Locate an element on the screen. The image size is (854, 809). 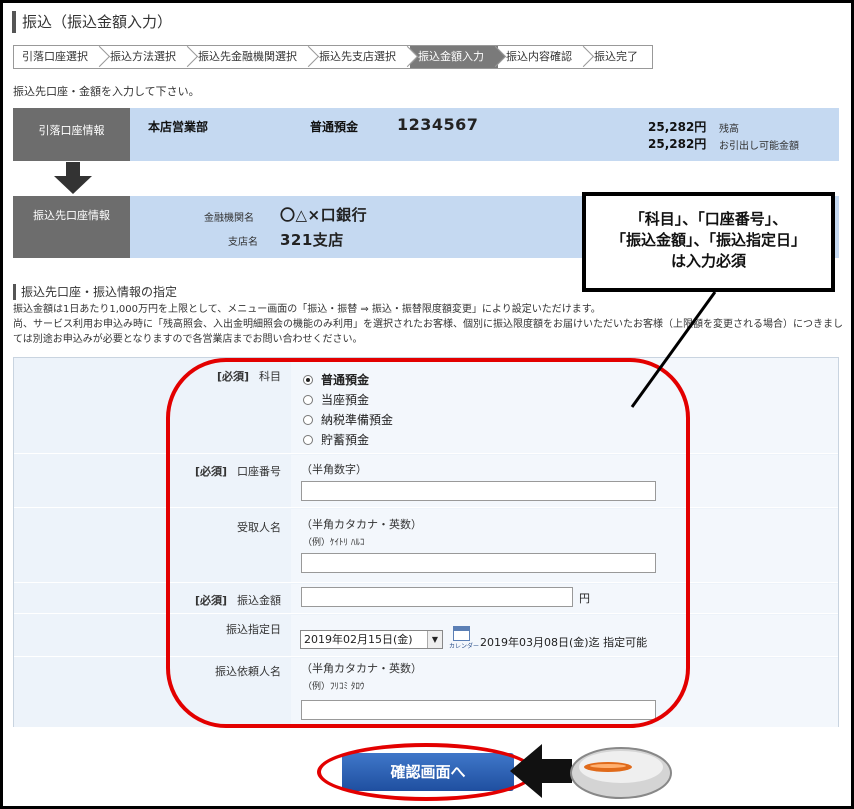
branch-name-label: 支店名 is located at coordinates (243, 242).